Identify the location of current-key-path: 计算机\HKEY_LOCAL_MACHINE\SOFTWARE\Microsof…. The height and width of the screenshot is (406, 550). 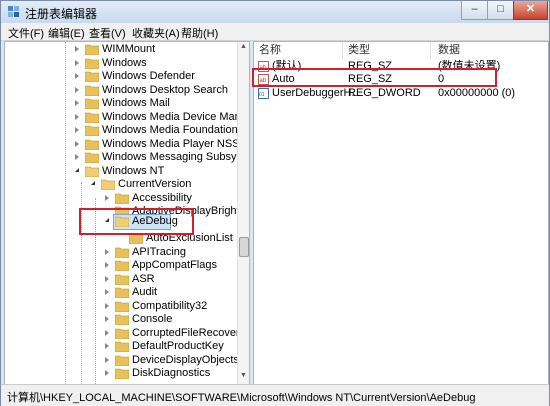
(241, 398).